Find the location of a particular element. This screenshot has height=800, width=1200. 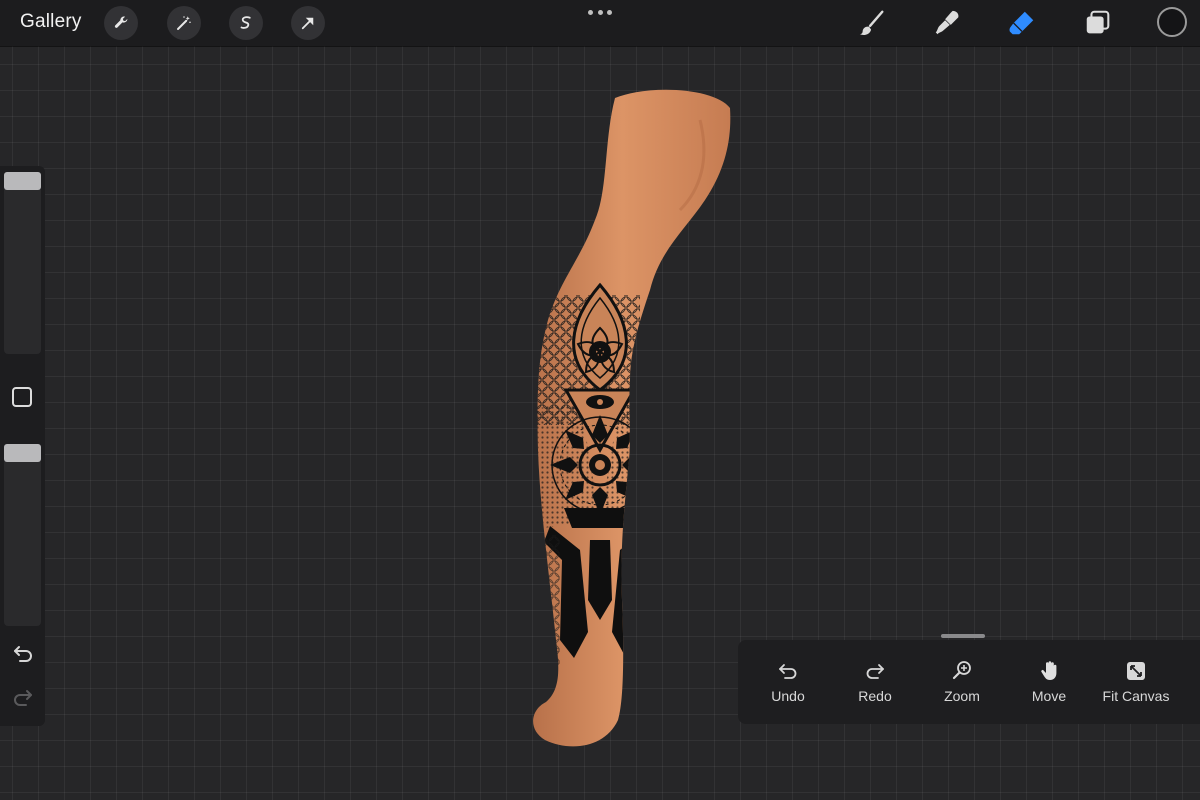

transform-button is located at coordinates (308, 23).